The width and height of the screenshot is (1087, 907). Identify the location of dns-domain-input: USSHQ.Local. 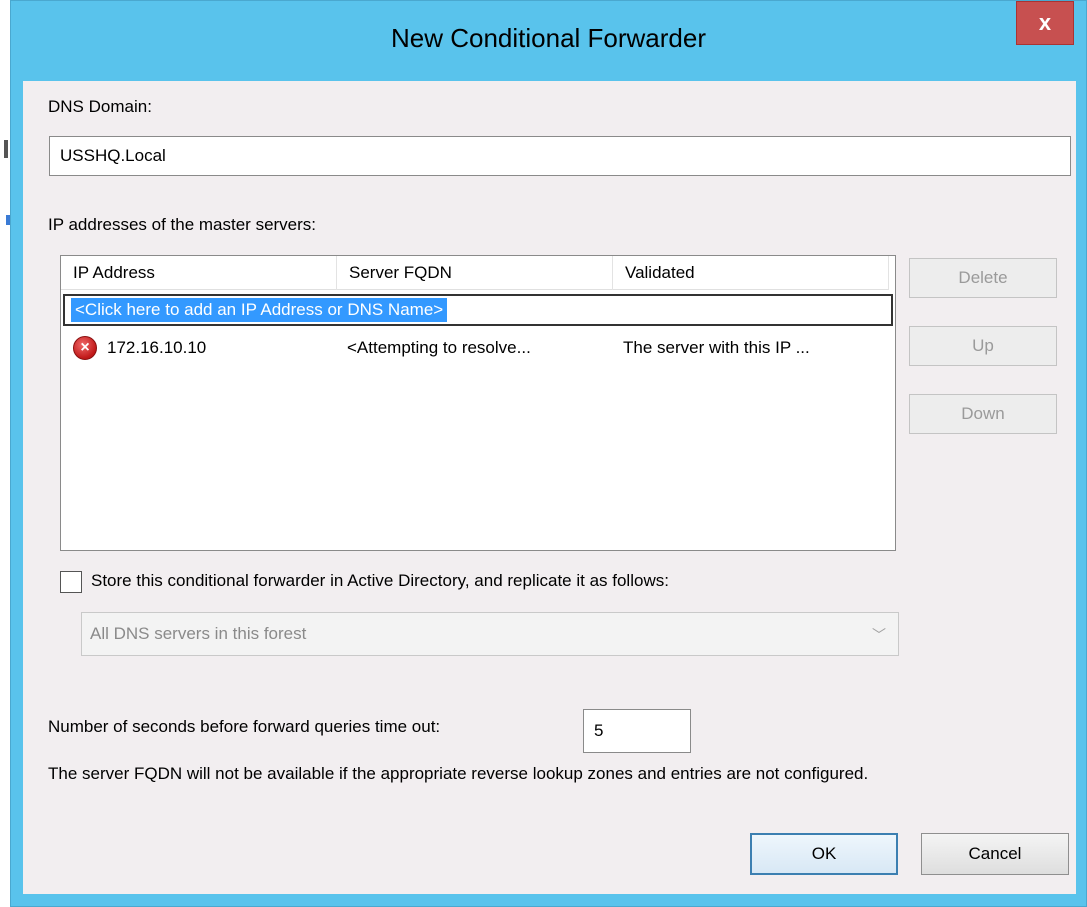
(560, 156).